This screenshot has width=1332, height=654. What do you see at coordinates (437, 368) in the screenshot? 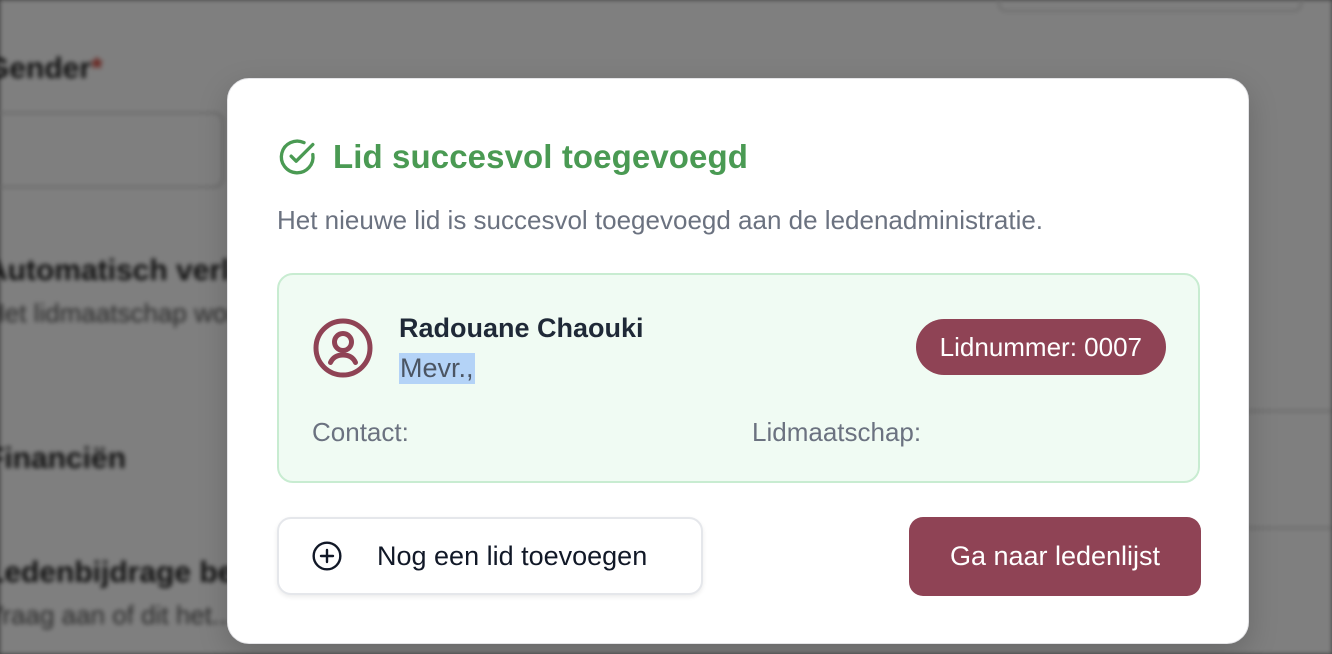
I see `member-salutation: Mevr.,` at bounding box center [437, 368].